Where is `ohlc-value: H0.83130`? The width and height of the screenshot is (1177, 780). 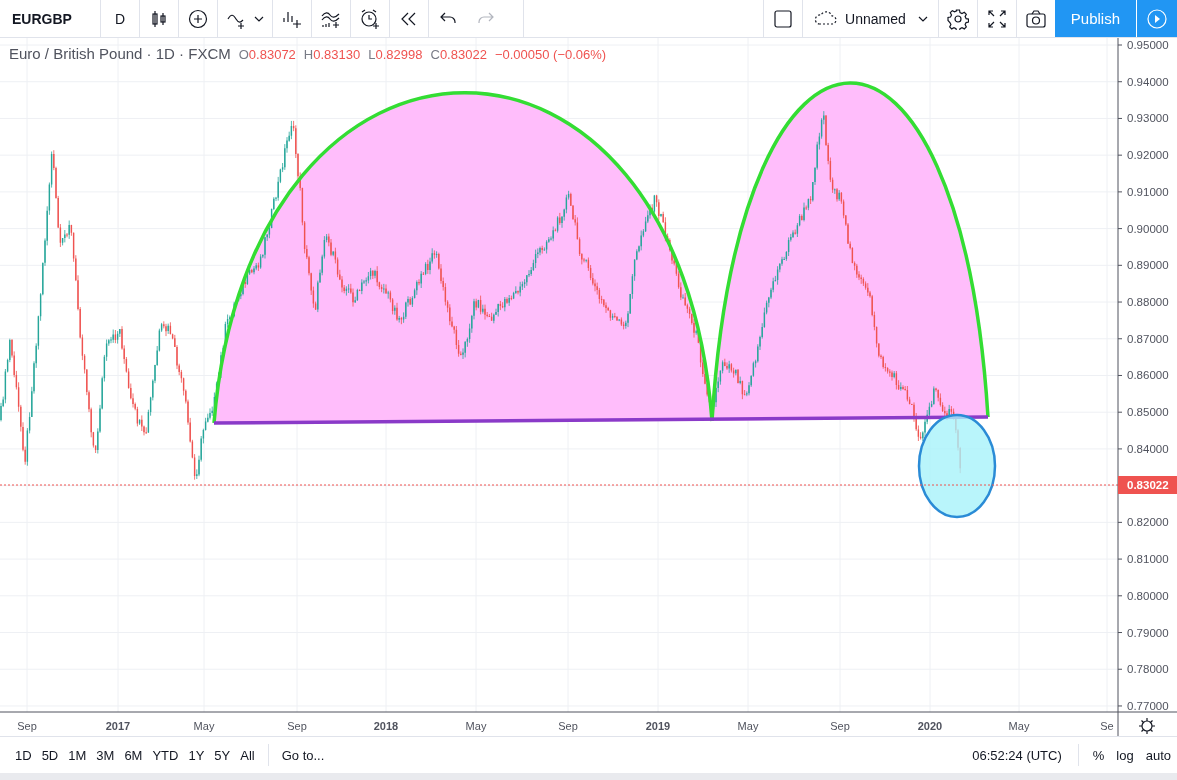 ohlc-value: H0.83130 is located at coordinates (332, 54).